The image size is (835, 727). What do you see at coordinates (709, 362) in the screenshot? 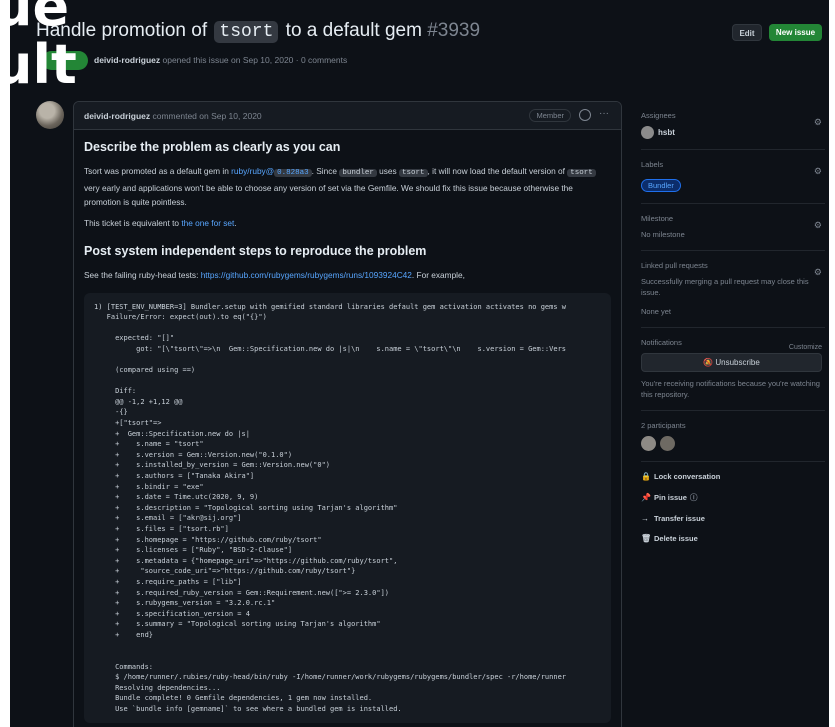
I see `bell-slash-icon: 🔕` at bounding box center [709, 362].